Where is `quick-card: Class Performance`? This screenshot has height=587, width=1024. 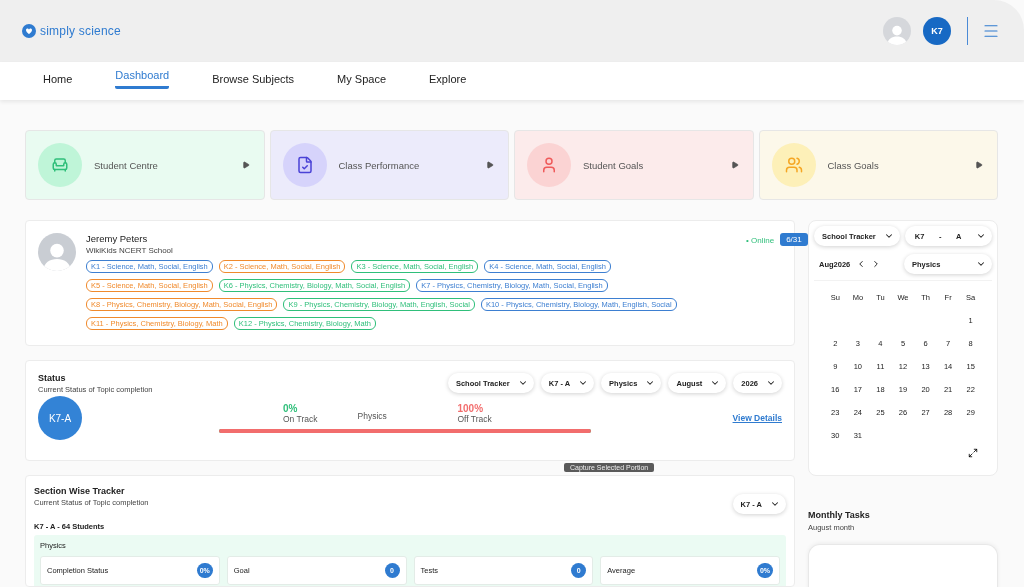
quick-card: Class Performance is located at coordinates (389, 165).